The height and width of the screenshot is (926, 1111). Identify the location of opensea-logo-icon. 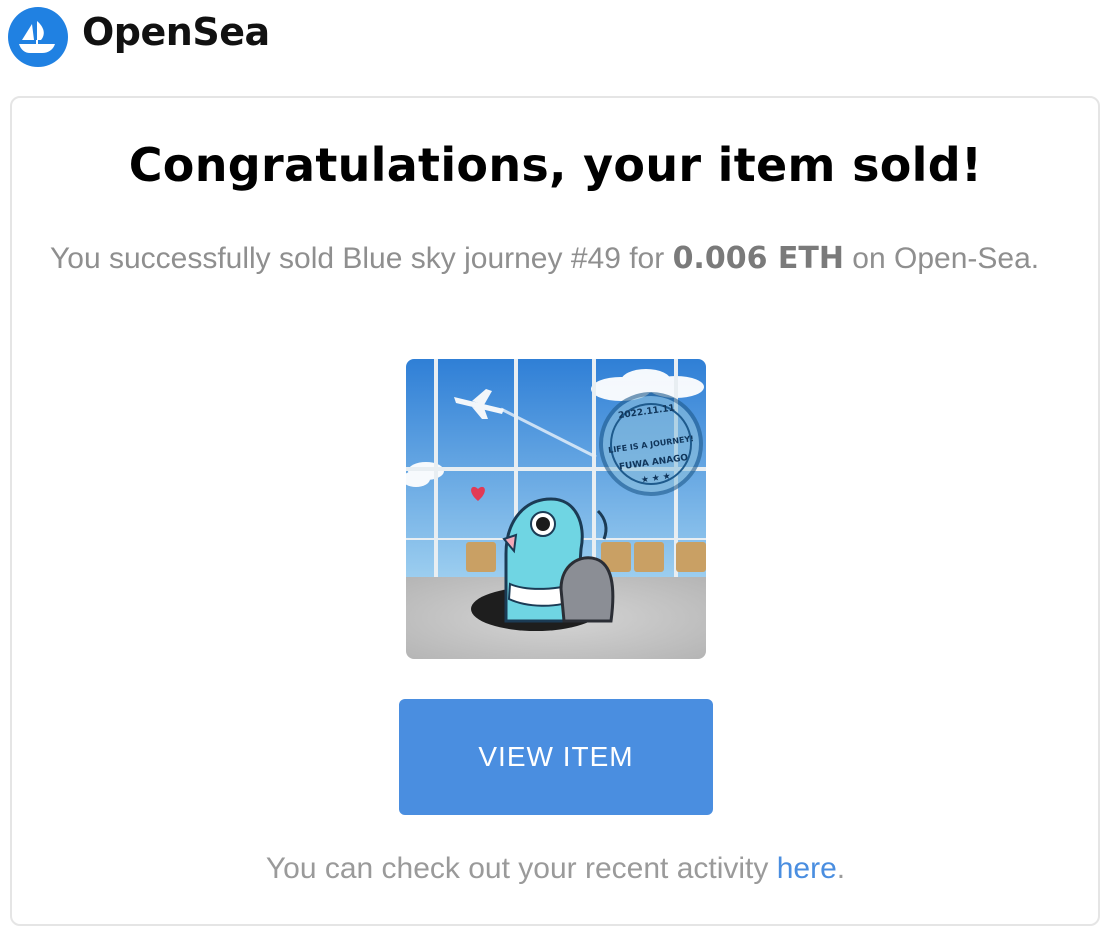
(38, 37).